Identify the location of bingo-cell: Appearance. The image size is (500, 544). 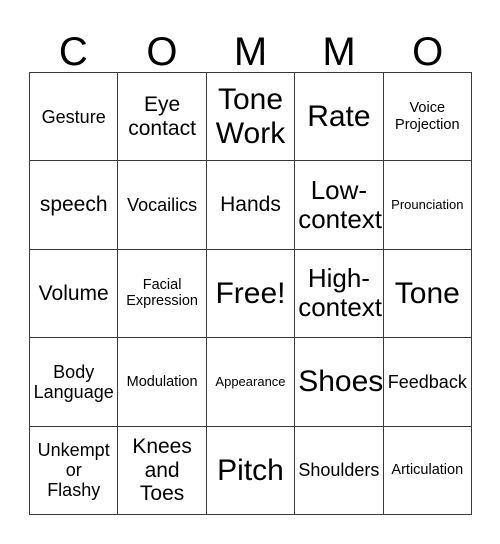
(251, 382).